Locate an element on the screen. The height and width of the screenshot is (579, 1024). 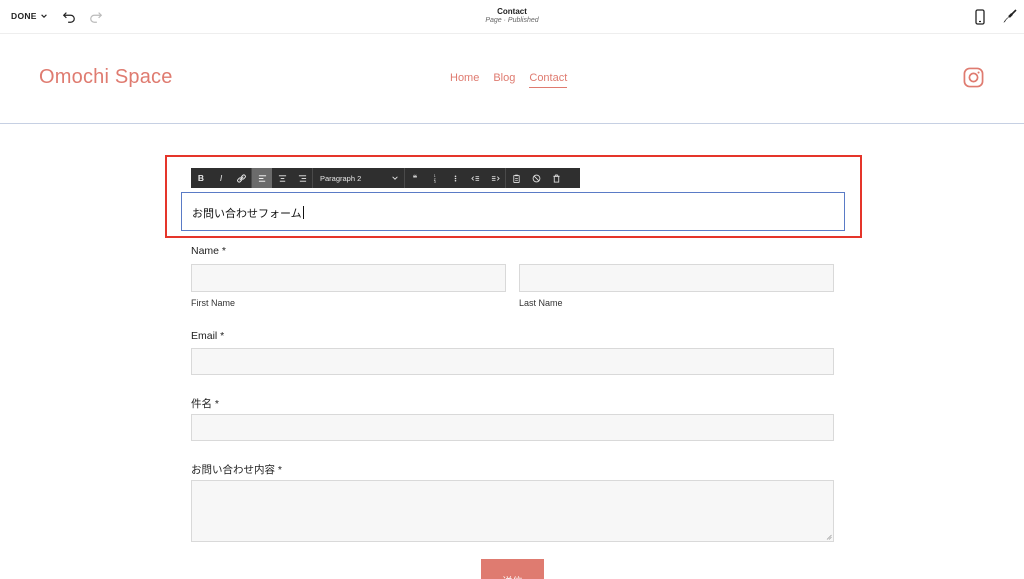
email-field is located at coordinates (512, 361).